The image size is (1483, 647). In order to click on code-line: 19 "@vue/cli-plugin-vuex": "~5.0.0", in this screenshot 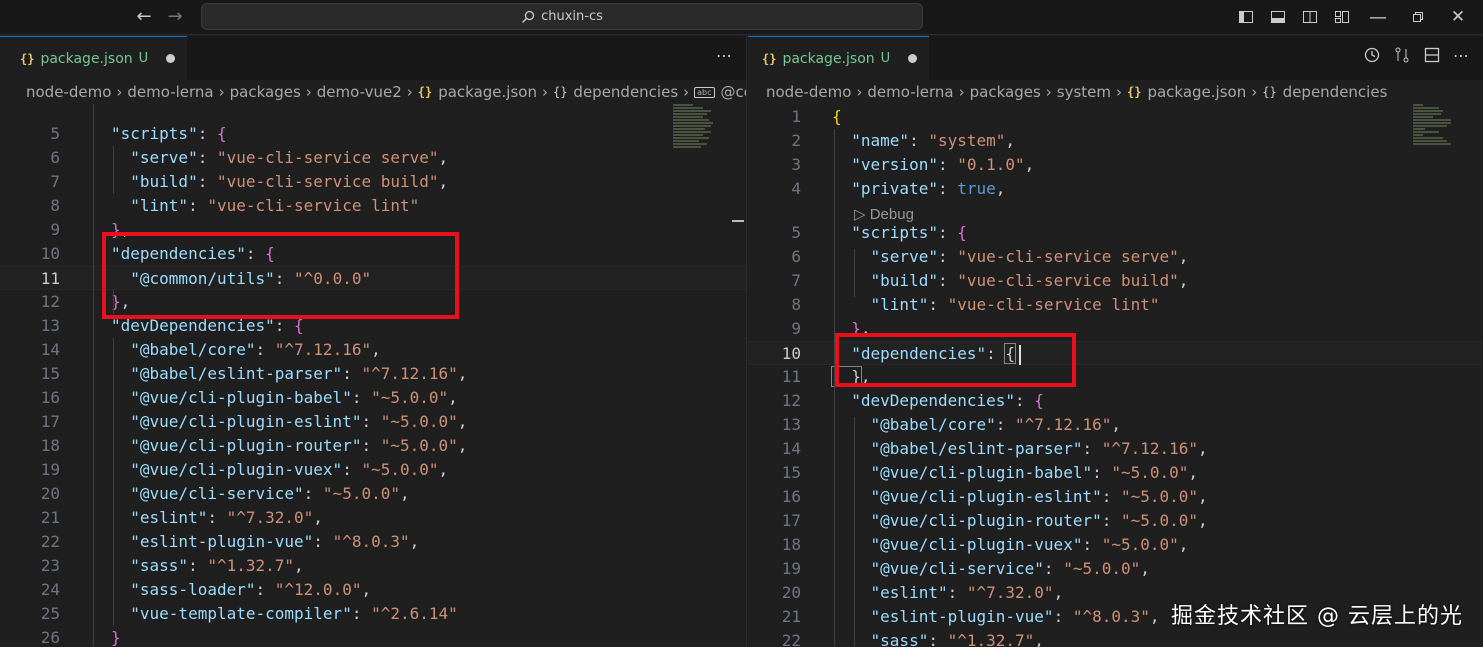, I will do `click(373, 470)`.